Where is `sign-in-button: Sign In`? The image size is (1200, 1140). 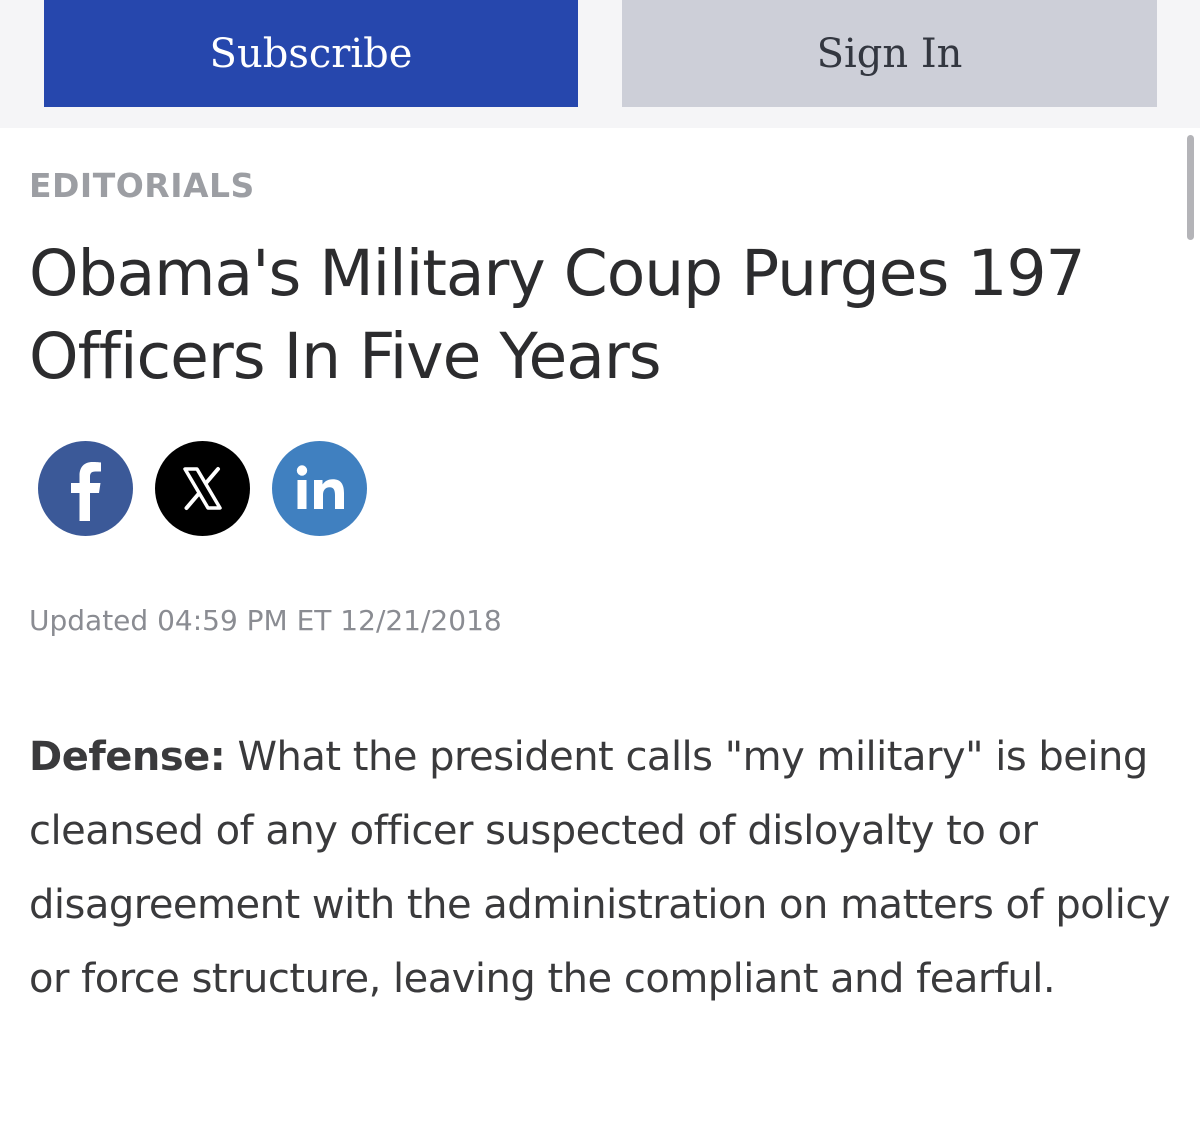
sign-in-button: Sign In is located at coordinates (889, 53).